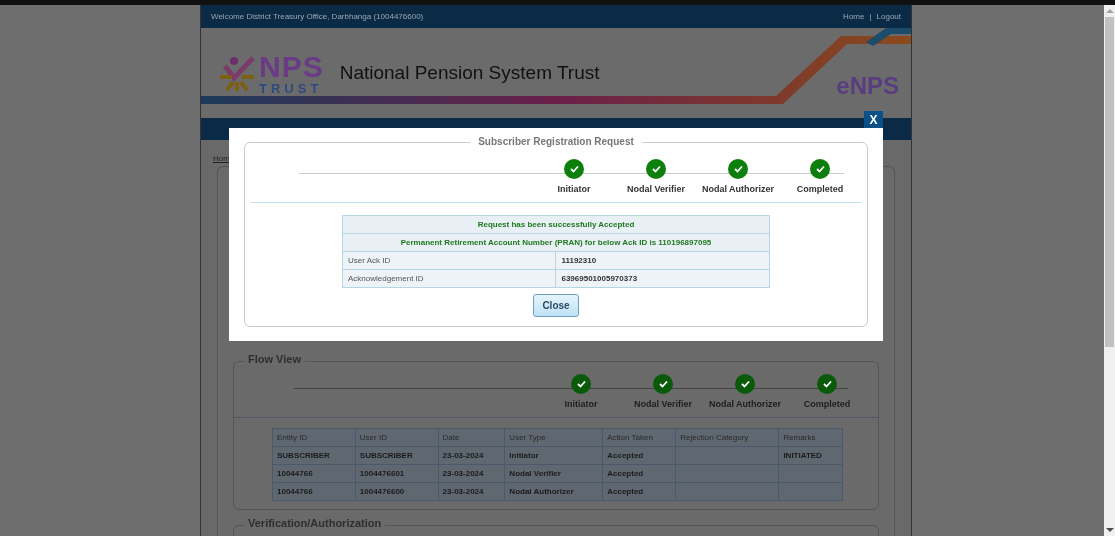 This screenshot has width=1115, height=536. I want to click on logo-subtext: TRUST, so click(291, 88).